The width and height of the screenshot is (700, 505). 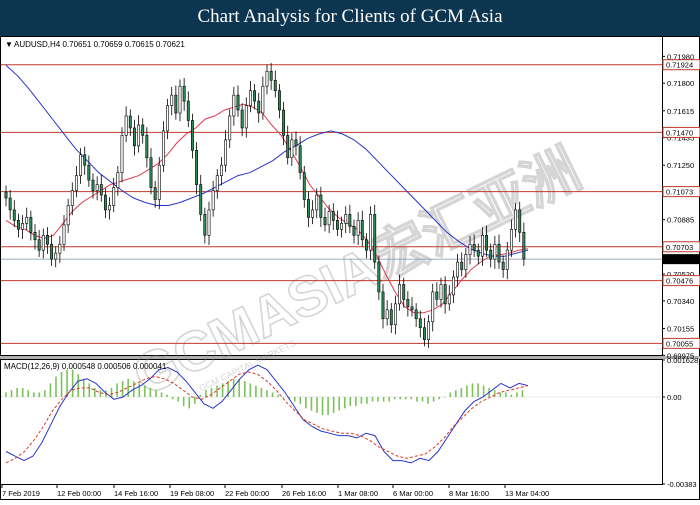 What do you see at coordinates (679, 132) in the screenshot?
I see `level-tag-label: 0.71470` at bounding box center [679, 132].